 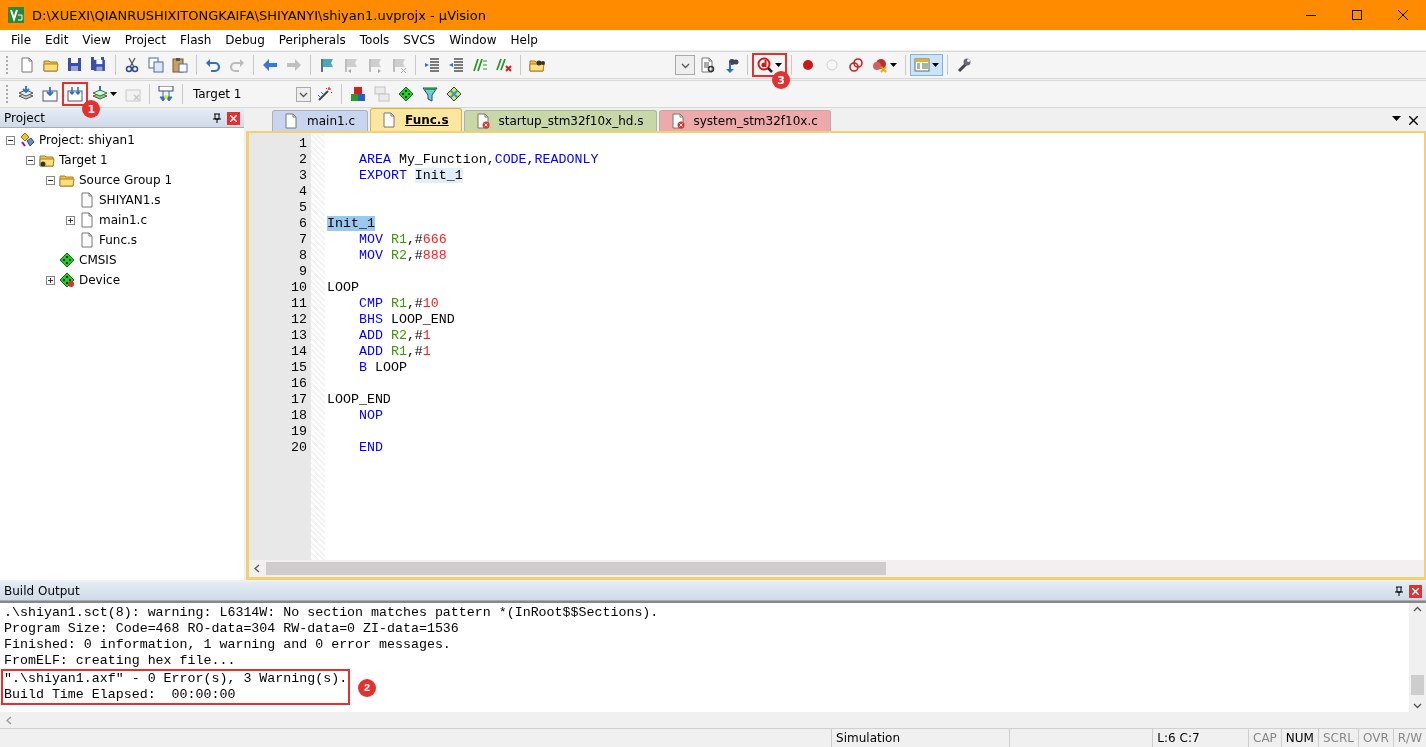 I want to click on funnel-icon, so click(x=429, y=94).